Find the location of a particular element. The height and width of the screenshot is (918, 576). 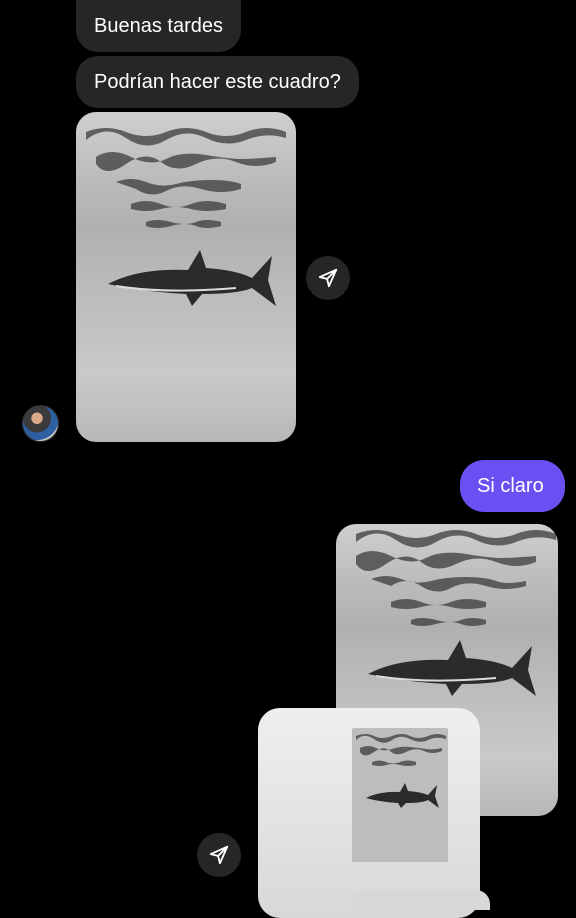

message-text: Si claro is located at coordinates (510, 486).